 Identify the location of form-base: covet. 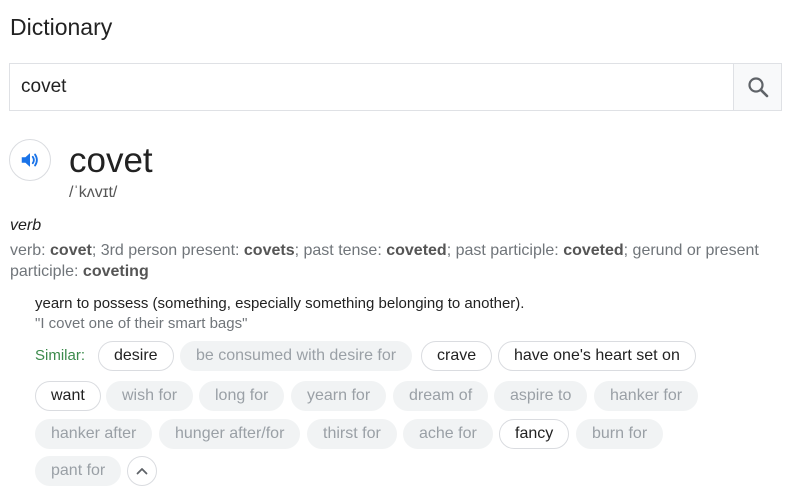
(71, 250).